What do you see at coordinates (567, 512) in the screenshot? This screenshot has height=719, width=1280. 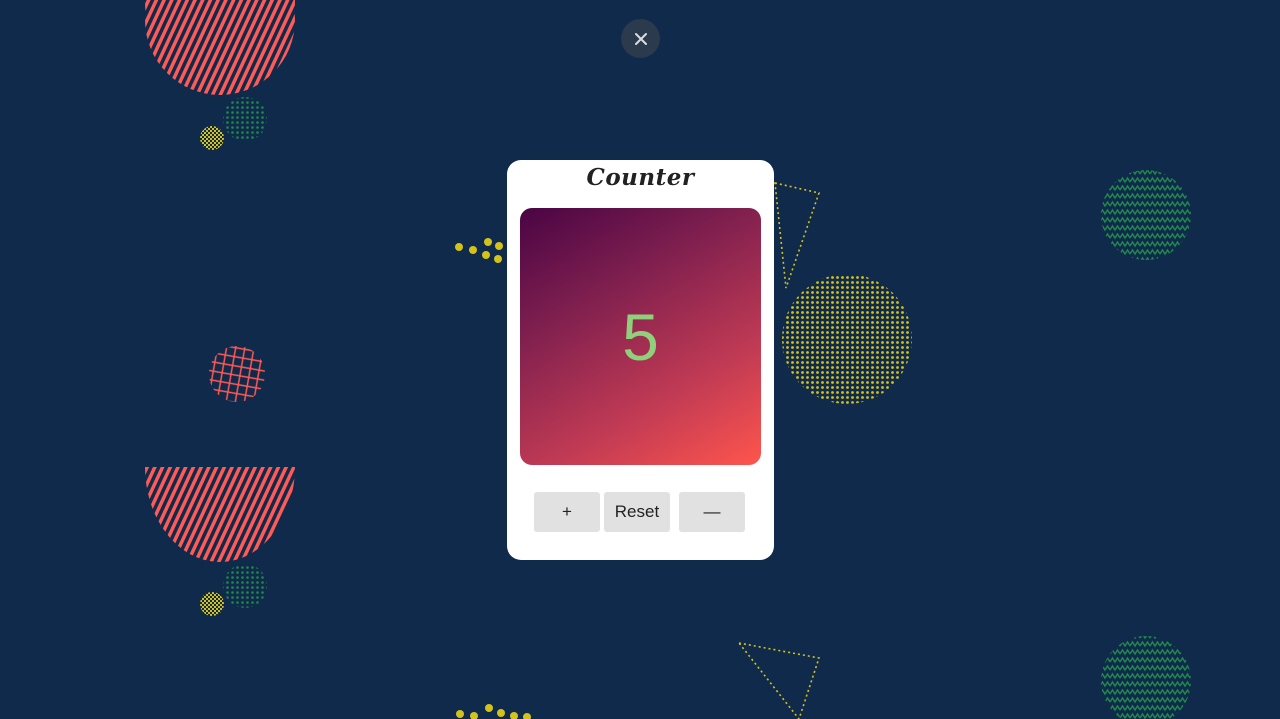 I see `increment-button: +` at bounding box center [567, 512].